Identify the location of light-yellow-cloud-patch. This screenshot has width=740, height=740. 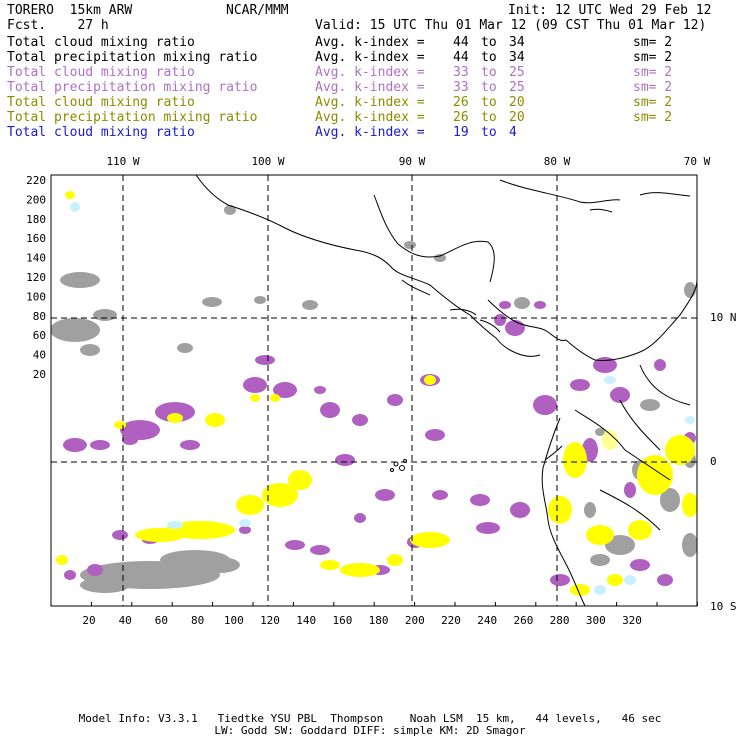
(610, 440).